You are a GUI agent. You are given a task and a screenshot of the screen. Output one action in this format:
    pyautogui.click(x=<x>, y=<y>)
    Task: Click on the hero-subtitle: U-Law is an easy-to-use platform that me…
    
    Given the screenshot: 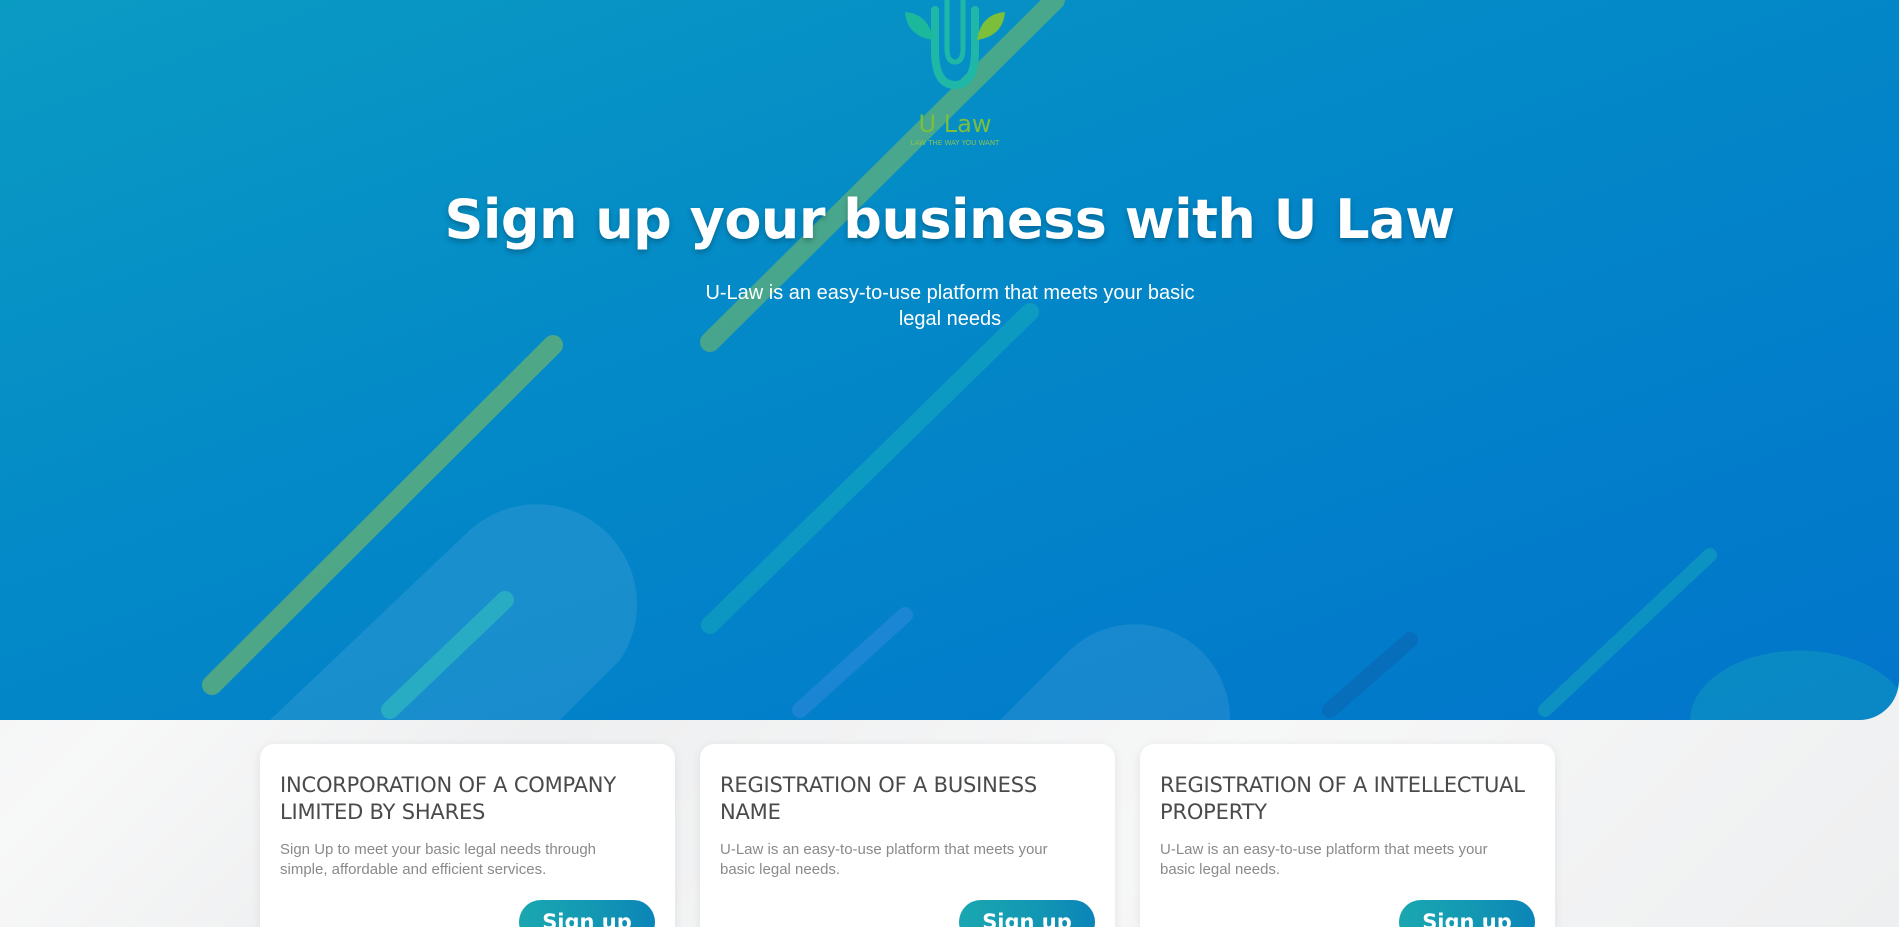 What is the action you would take?
    pyautogui.click(x=950, y=306)
    